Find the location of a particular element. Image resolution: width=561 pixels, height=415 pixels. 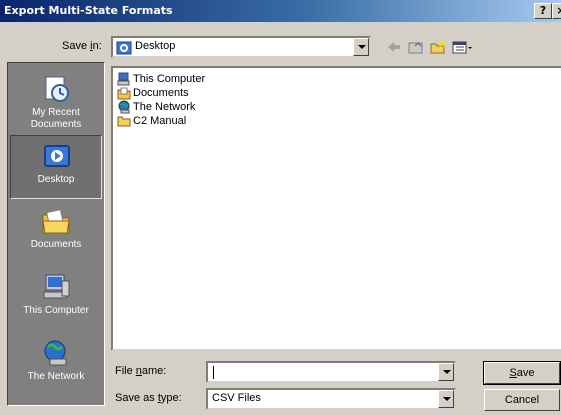

up-folder-icon is located at coordinates (416, 47).